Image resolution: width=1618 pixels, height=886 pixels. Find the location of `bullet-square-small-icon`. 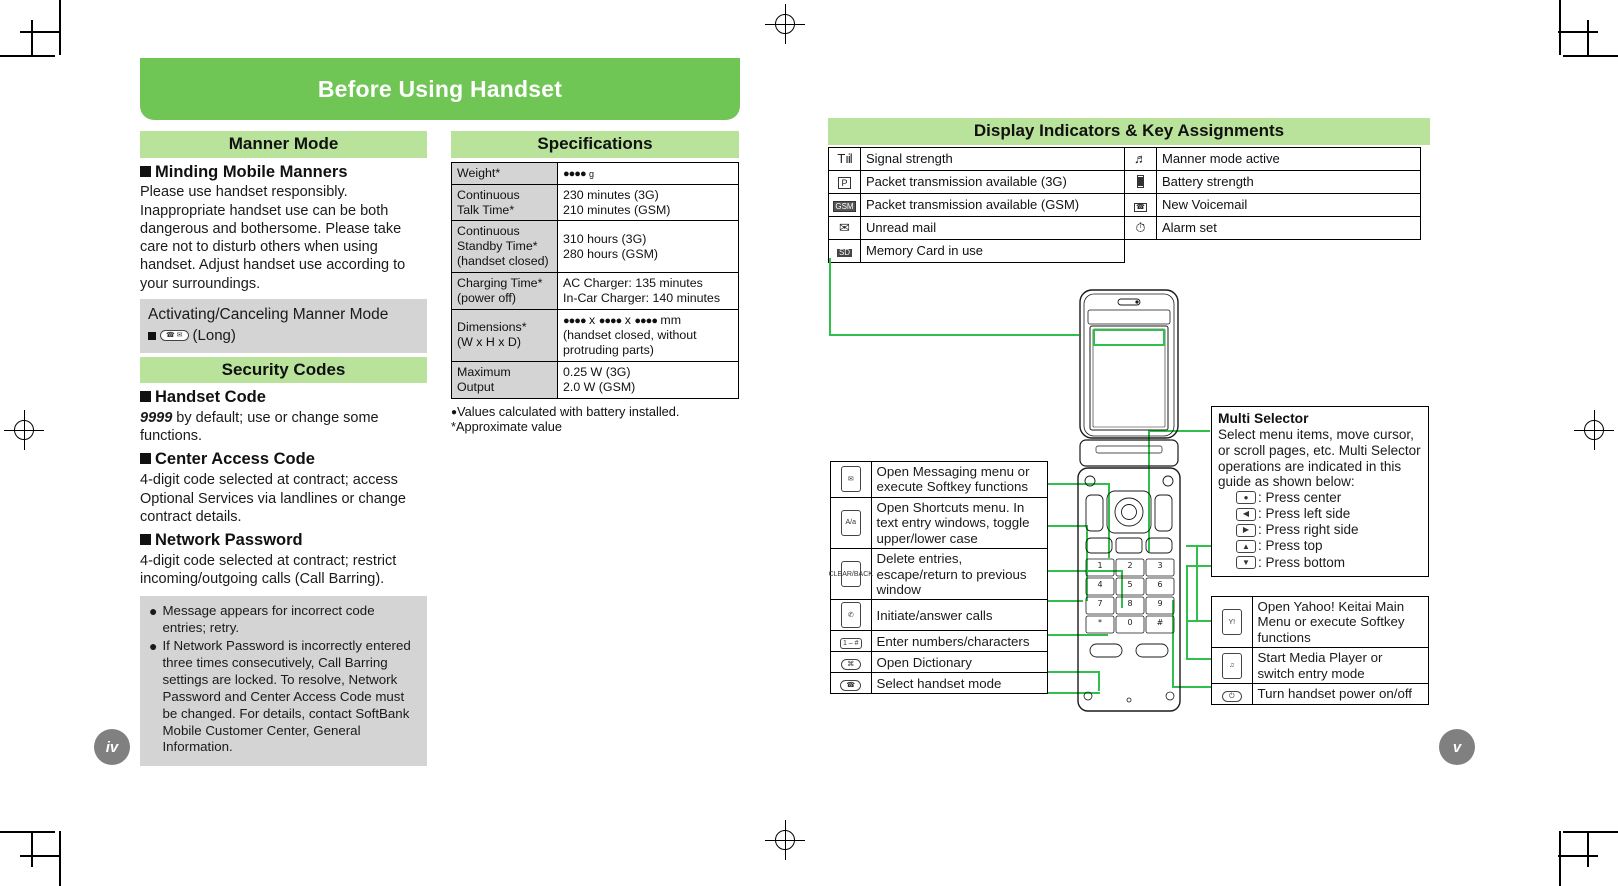

bullet-square-small-icon is located at coordinates (152, 335).